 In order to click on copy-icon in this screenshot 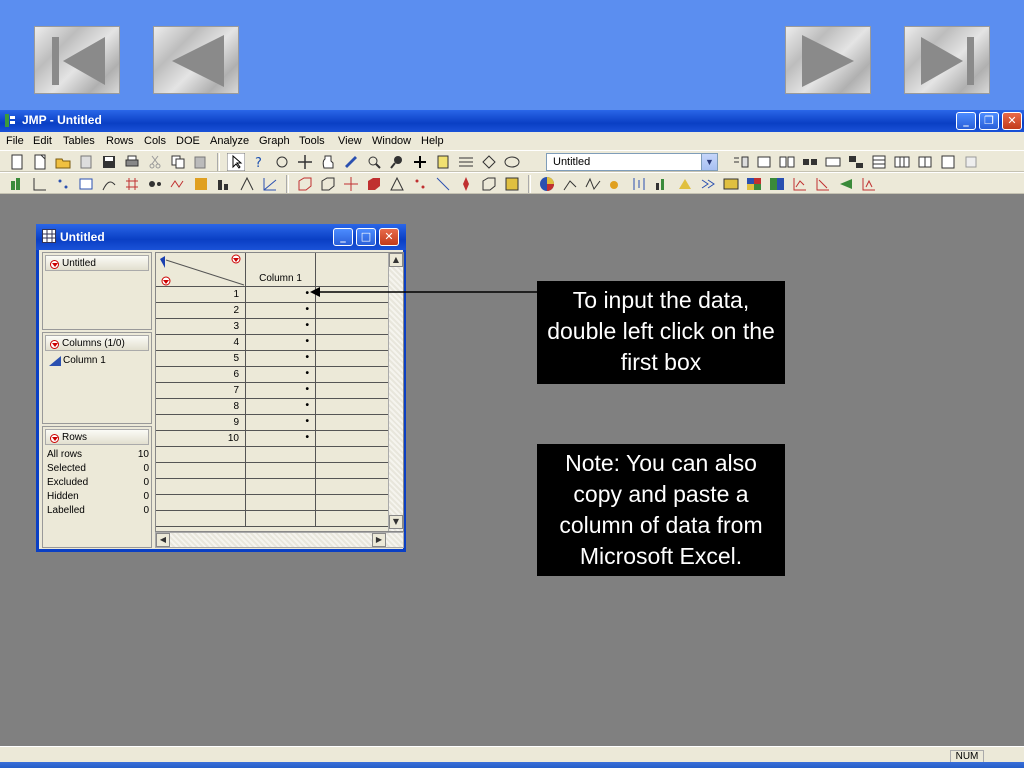, I will do `click(178, 162)`.